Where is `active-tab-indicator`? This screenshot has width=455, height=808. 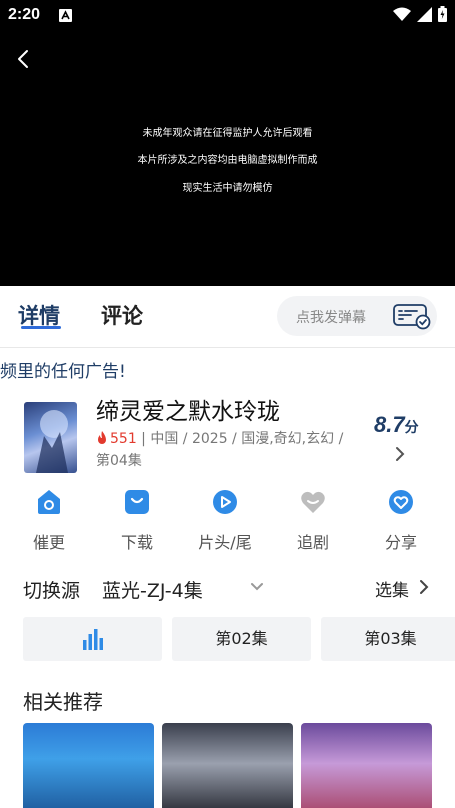
active-tab-indicator is located at coordinates (41, 327).